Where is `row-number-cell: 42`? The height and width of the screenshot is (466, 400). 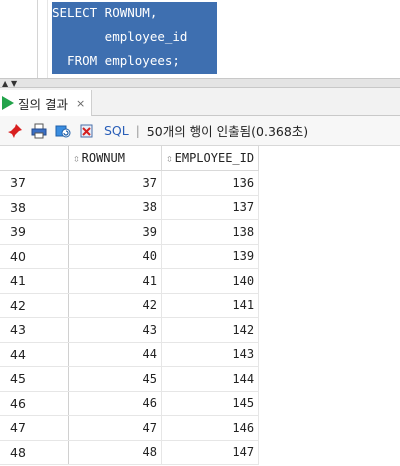
row-number-cell: 42 is located at coordinates (34, 305).